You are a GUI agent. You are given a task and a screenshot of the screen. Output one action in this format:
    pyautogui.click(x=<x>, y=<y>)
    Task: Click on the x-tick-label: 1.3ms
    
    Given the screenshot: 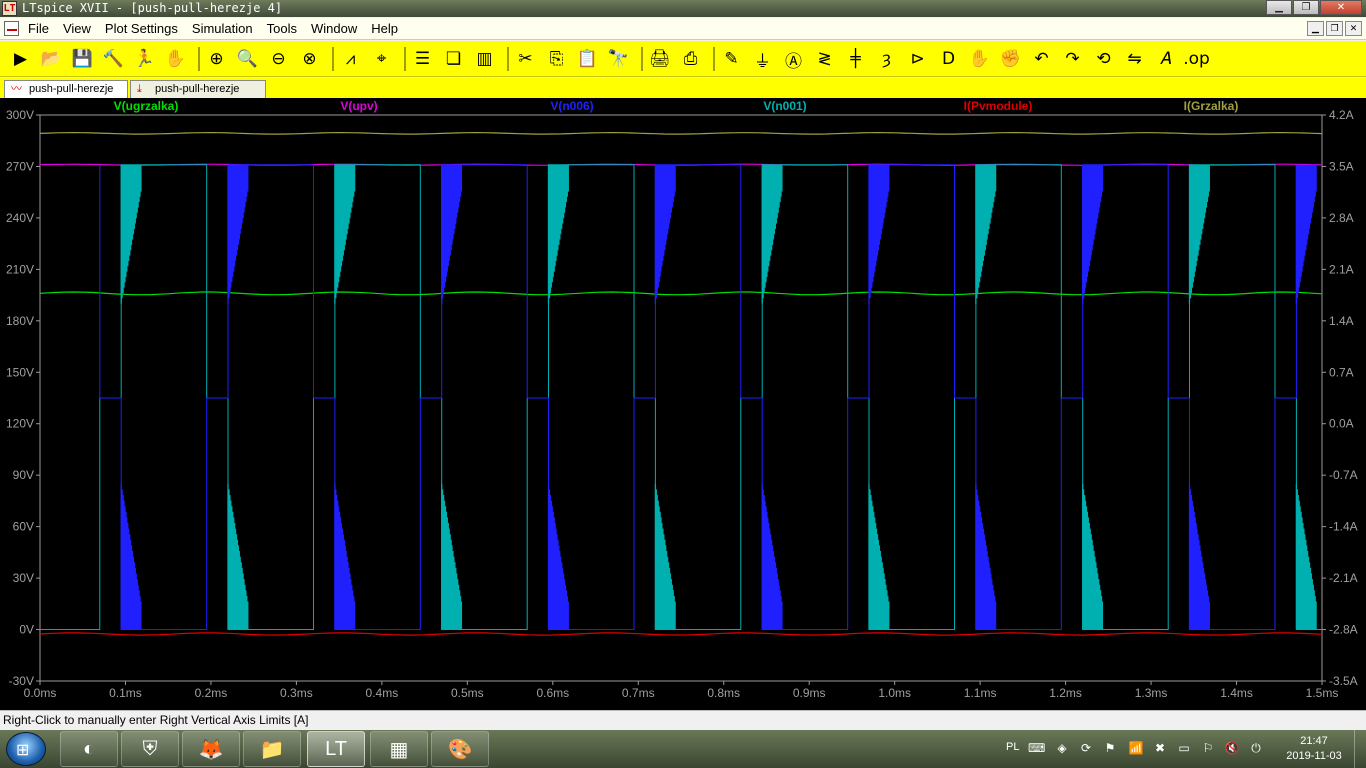 What is the action you would take?
    pyautogui.click(x=1151, y=693)
    